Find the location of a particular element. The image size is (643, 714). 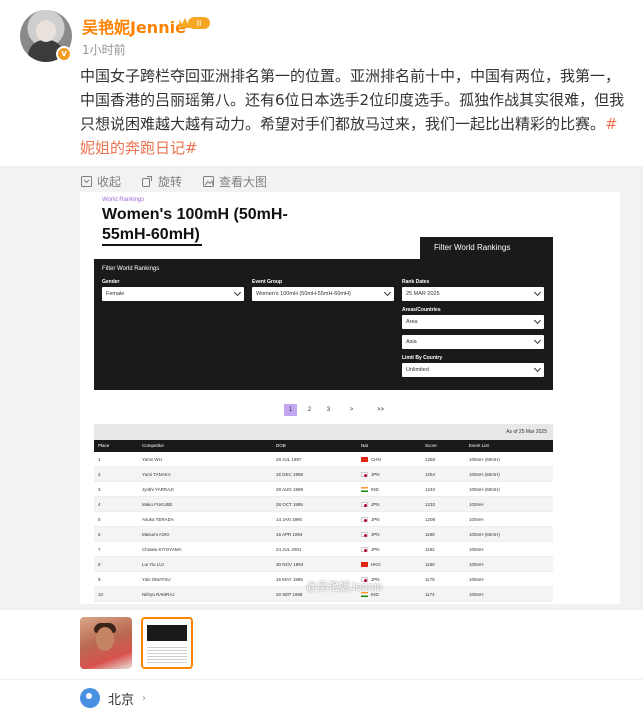

watermark: @吴艳妮Jennie is located at coordinates (344, 587).